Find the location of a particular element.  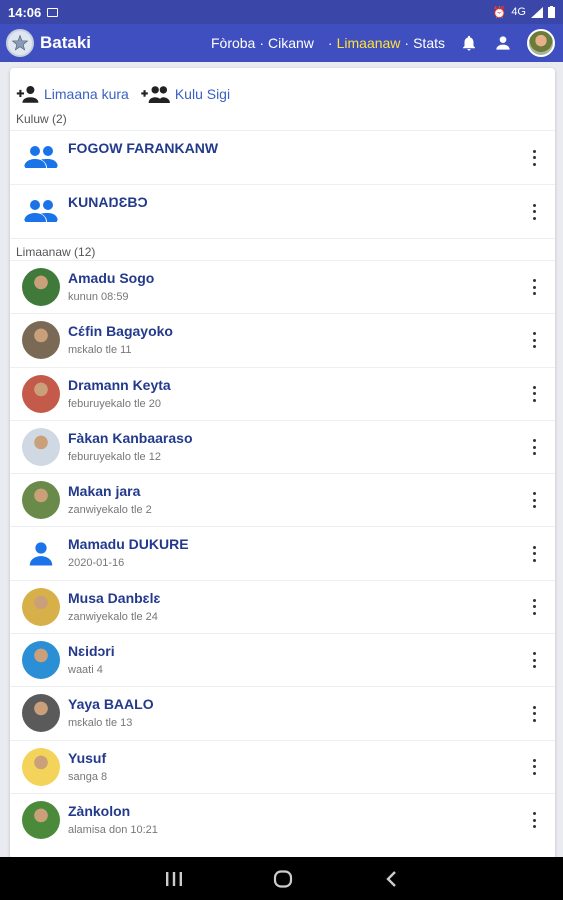

contact-last-seen: kunun 08:59 is located at coordinates (98, 297).